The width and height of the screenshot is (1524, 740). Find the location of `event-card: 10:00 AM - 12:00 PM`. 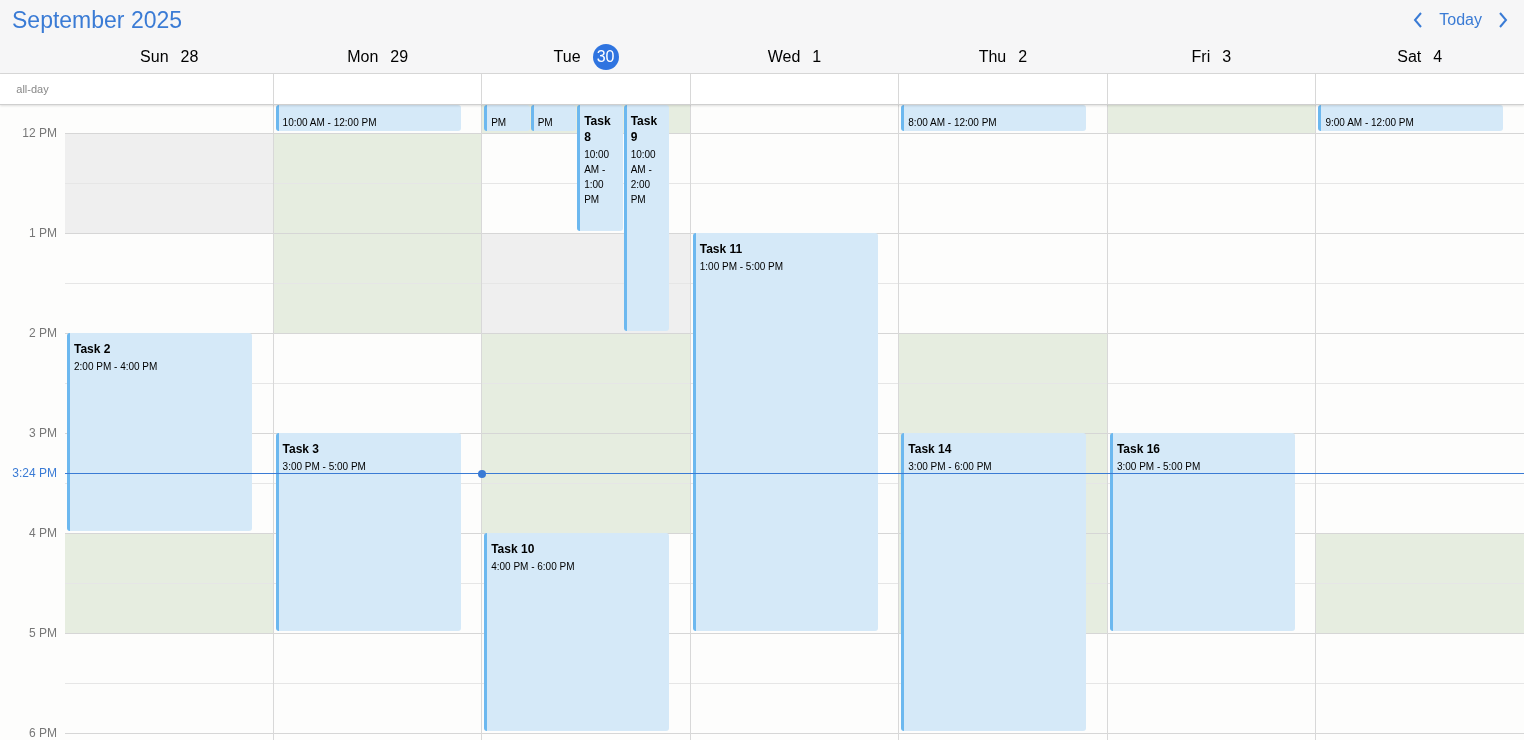

event-card: 10:00 AM - 12:00 PM is located at coordinates (368, 118).